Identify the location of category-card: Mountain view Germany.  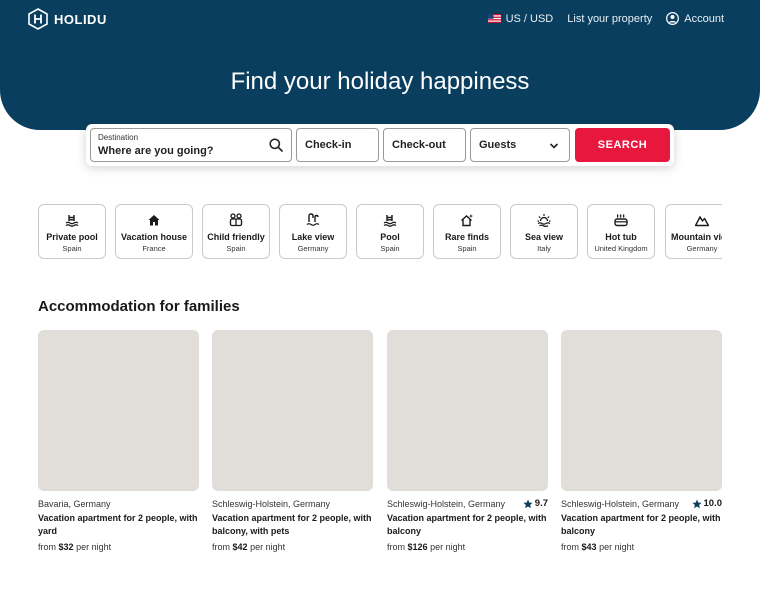
(693, 231).